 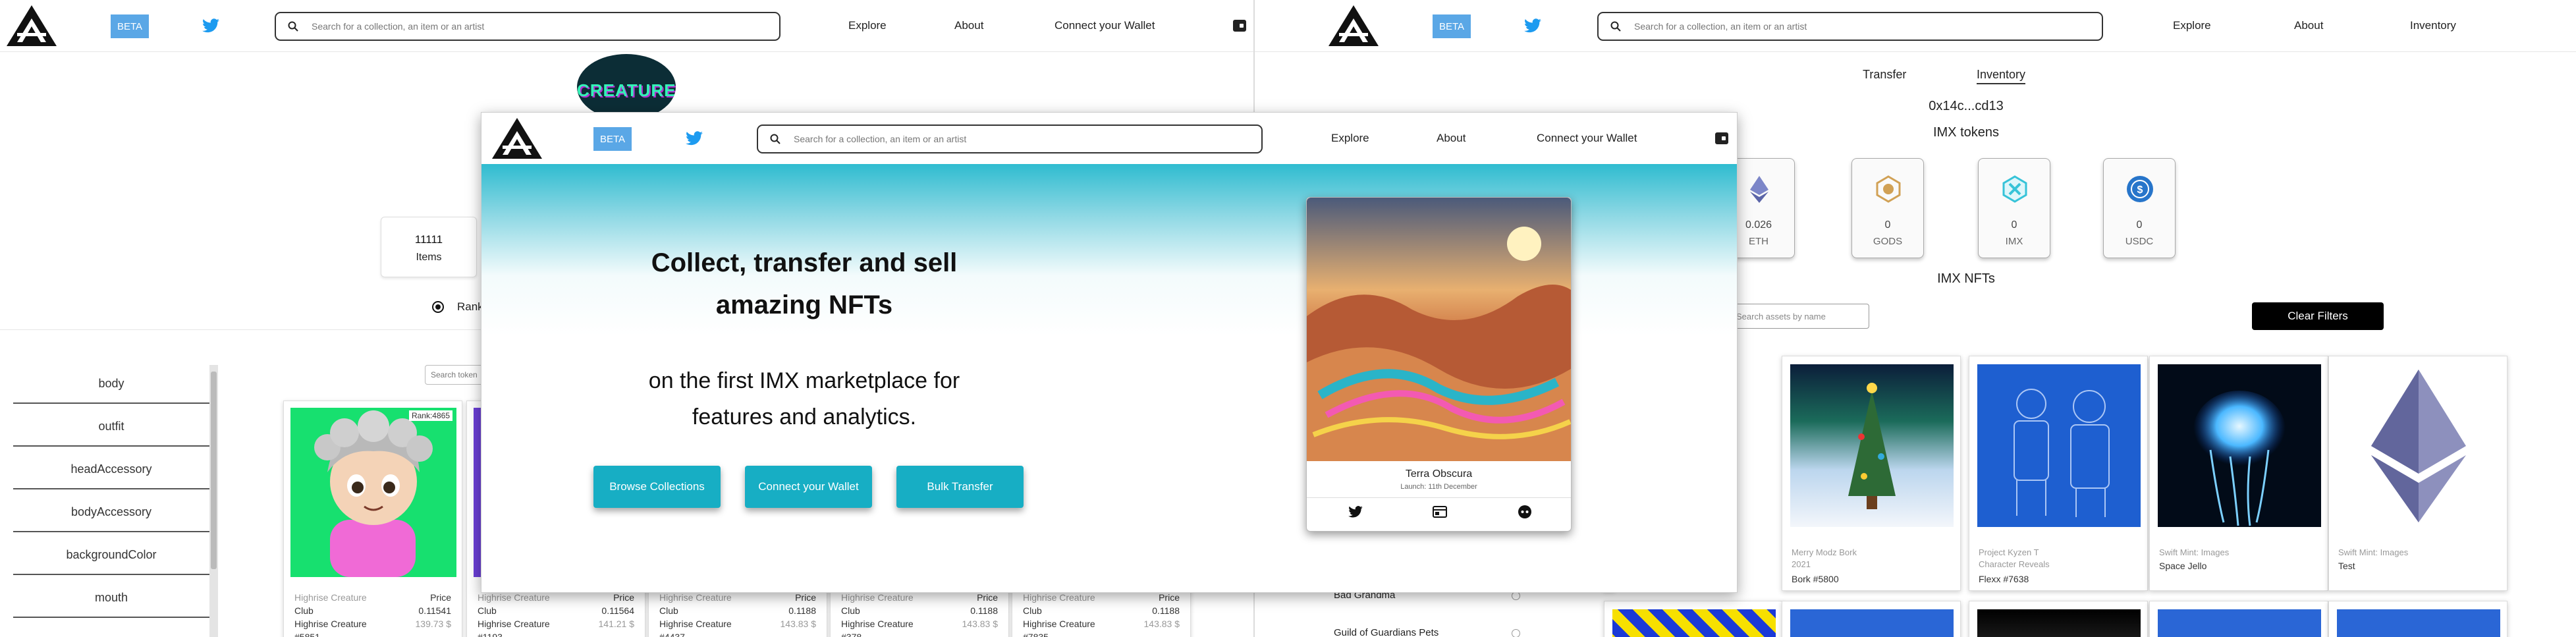 I want to click on search-assets-input: Search assets by name, so click(x=1799, y=316).